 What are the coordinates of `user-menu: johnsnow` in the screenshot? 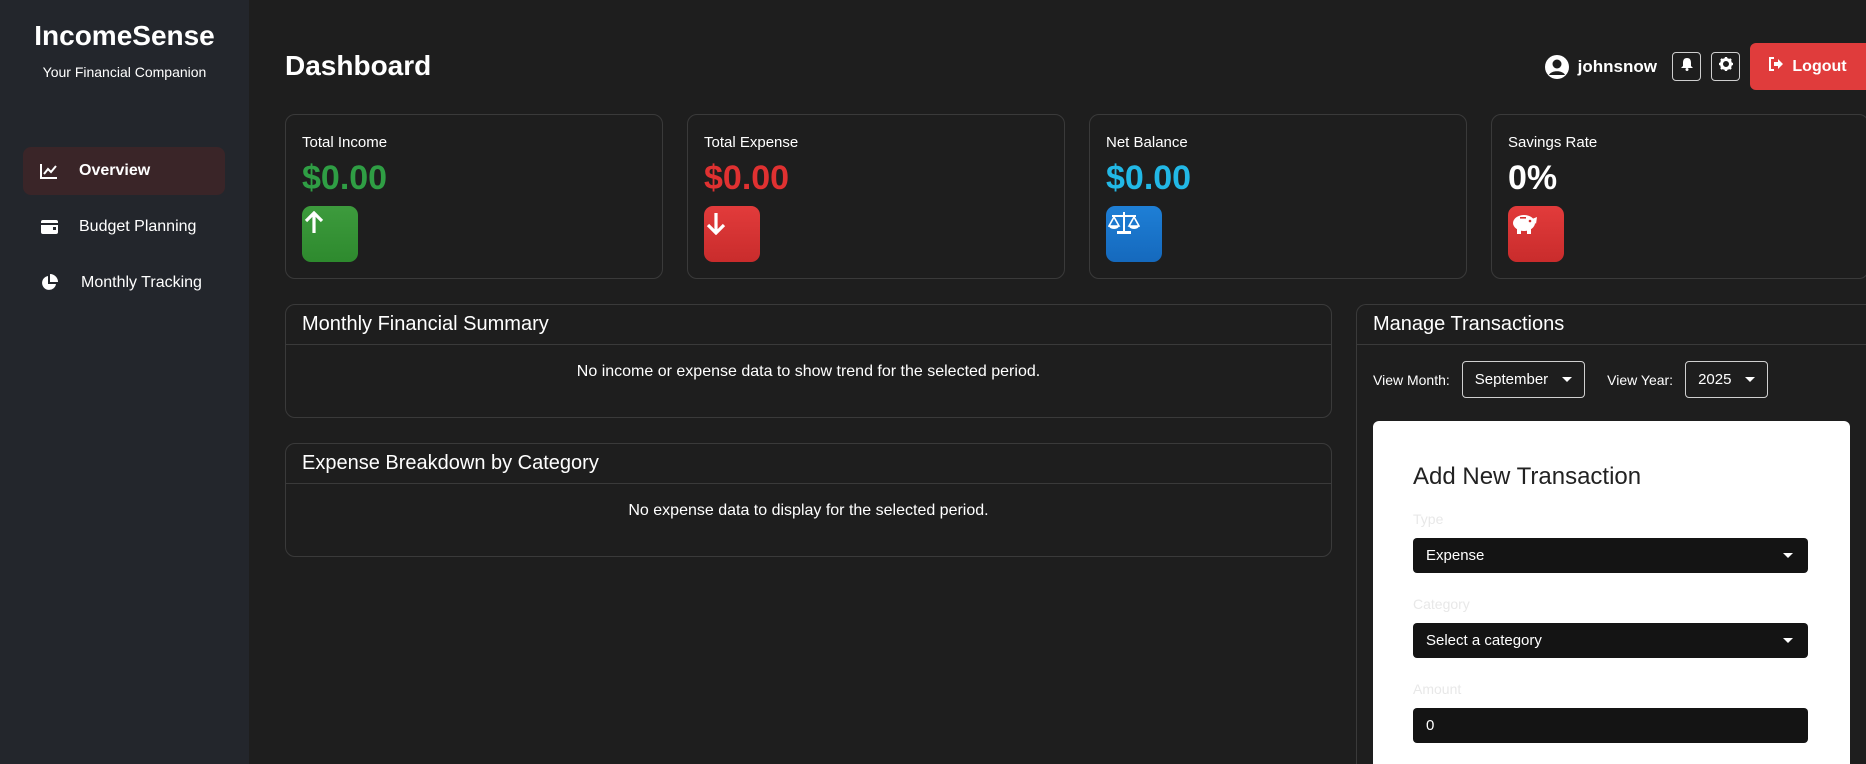 It's located at (1600, 67).